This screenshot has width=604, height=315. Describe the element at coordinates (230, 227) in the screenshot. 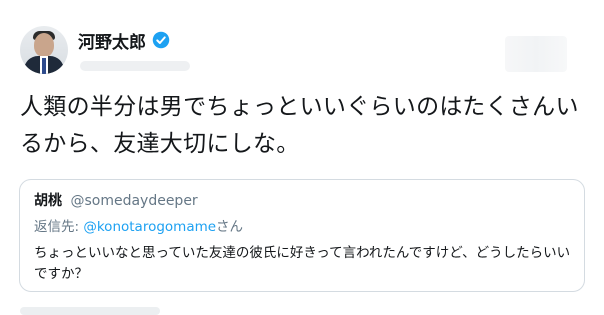

I see `reply-suffix: さん` at that location.